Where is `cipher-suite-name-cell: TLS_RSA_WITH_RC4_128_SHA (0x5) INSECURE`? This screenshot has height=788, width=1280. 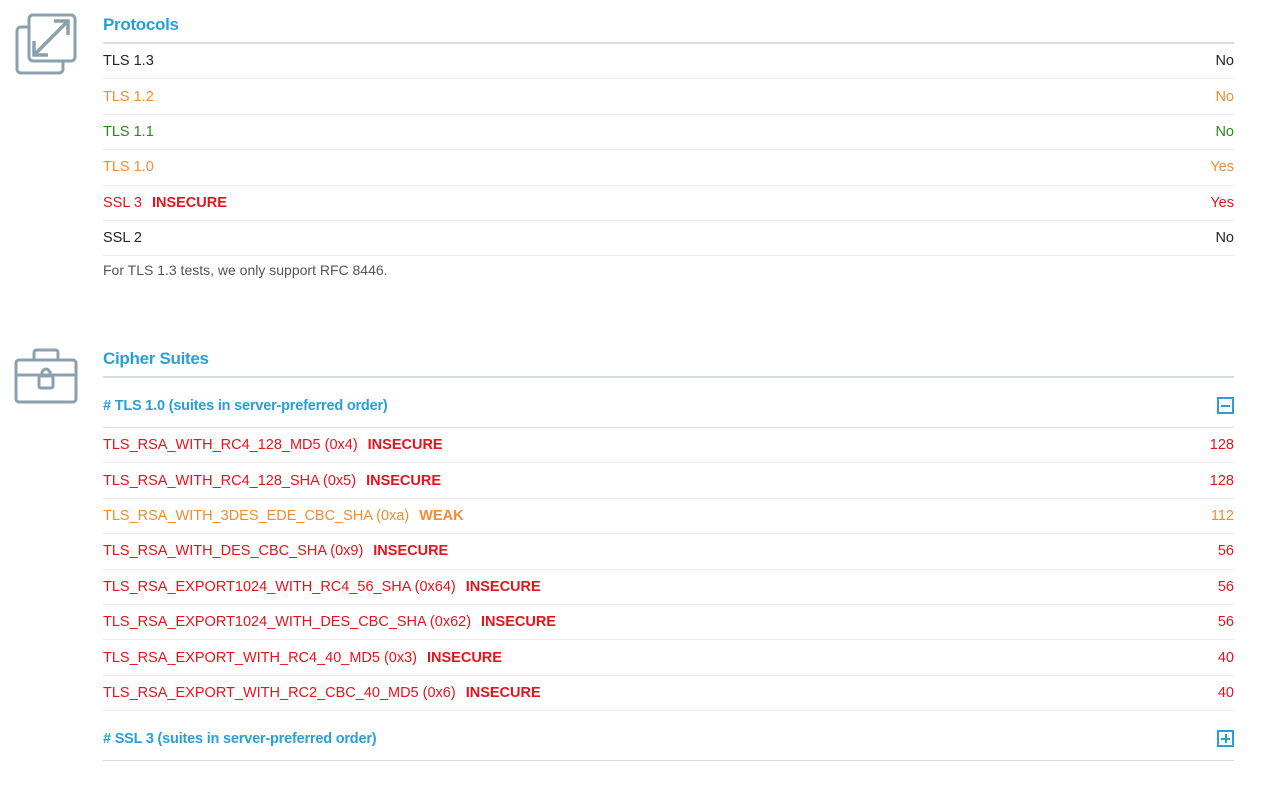
cipher-suite-name-cell: TLS_RSA_WITH_RC4_128_SHA (0x5) INSECURE is located at coordinates (272, 481).